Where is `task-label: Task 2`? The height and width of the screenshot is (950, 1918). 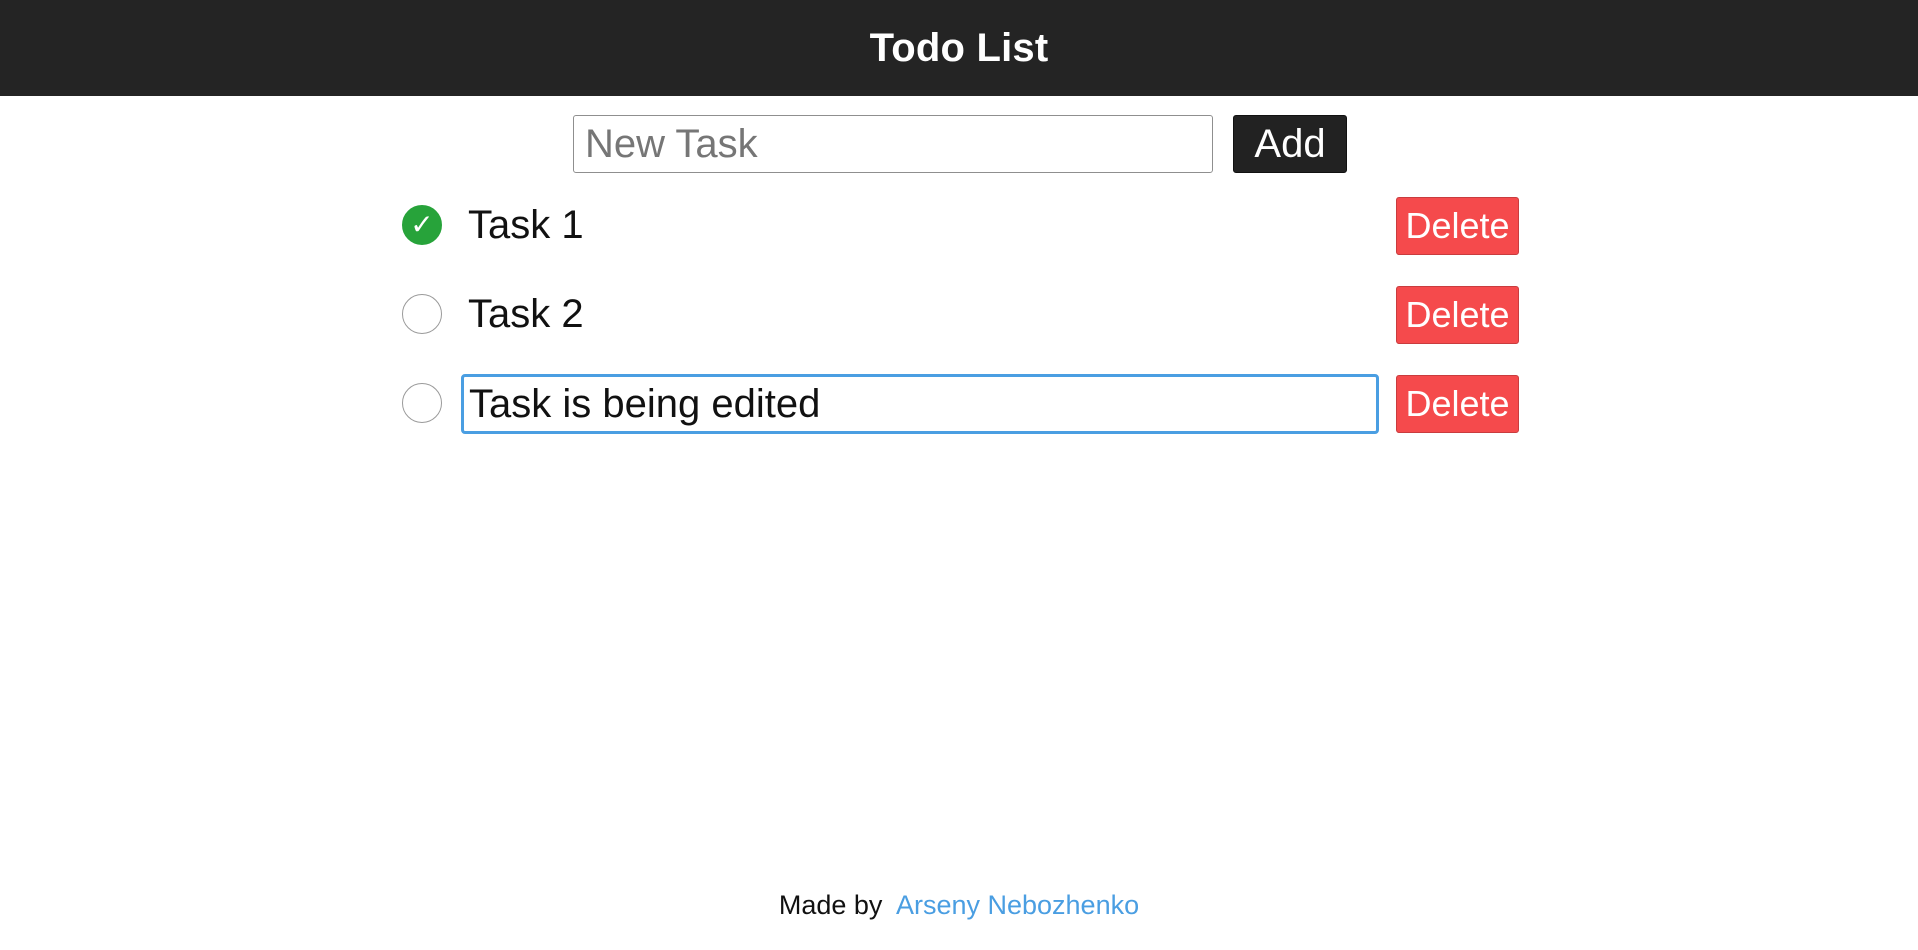 task-label: Task 2 is located at coordinates (526, 314).